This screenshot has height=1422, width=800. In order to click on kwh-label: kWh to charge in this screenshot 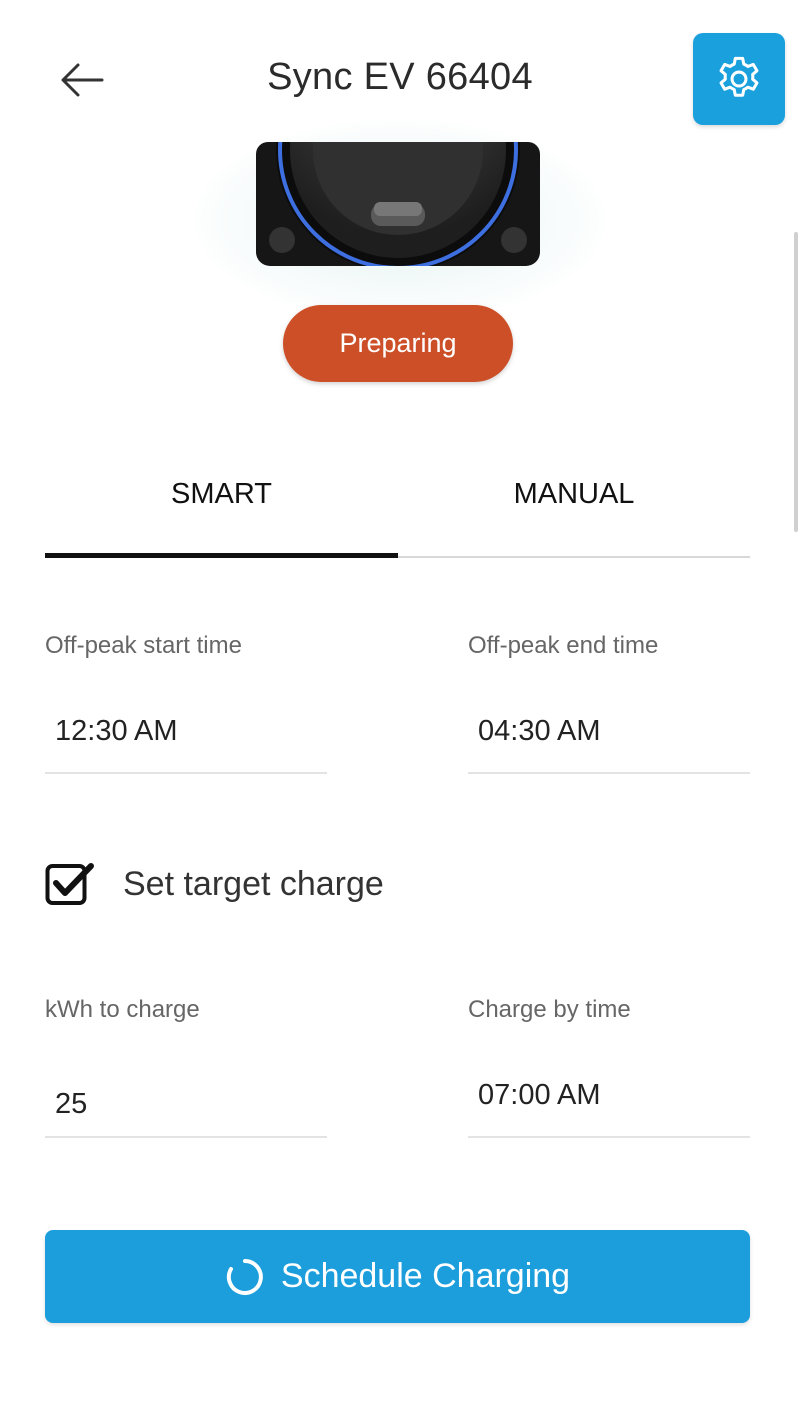, I will do `click(122, 1009)`.